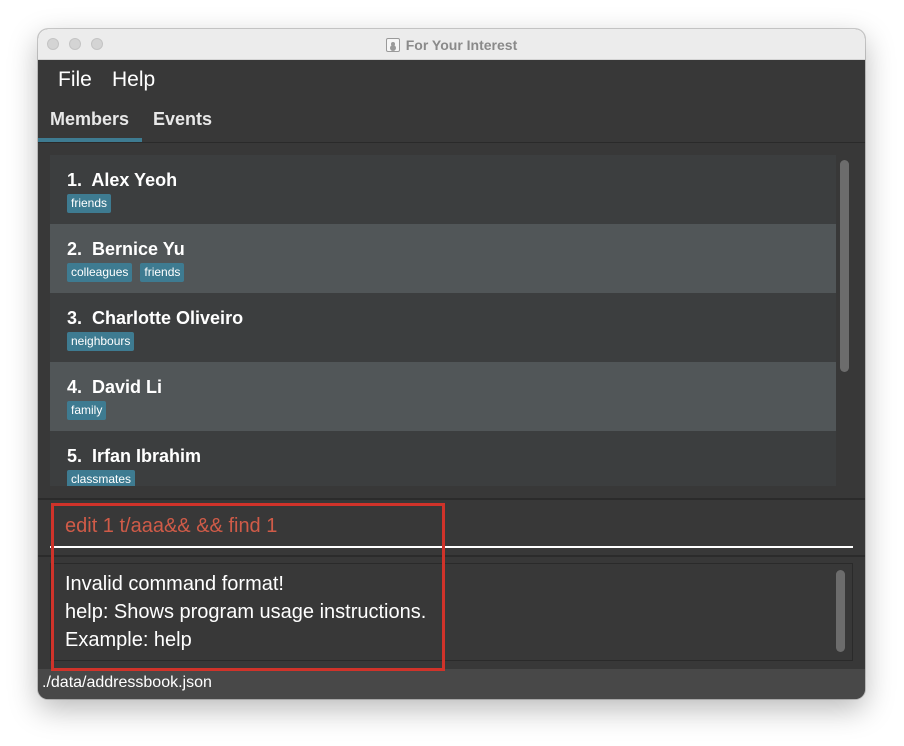 The height and width of the screenshot is (746, 904). What do you see at coordinates (75, 80) in the screenshot?
I see `menu-file: File` at bounding box center [75, 80].